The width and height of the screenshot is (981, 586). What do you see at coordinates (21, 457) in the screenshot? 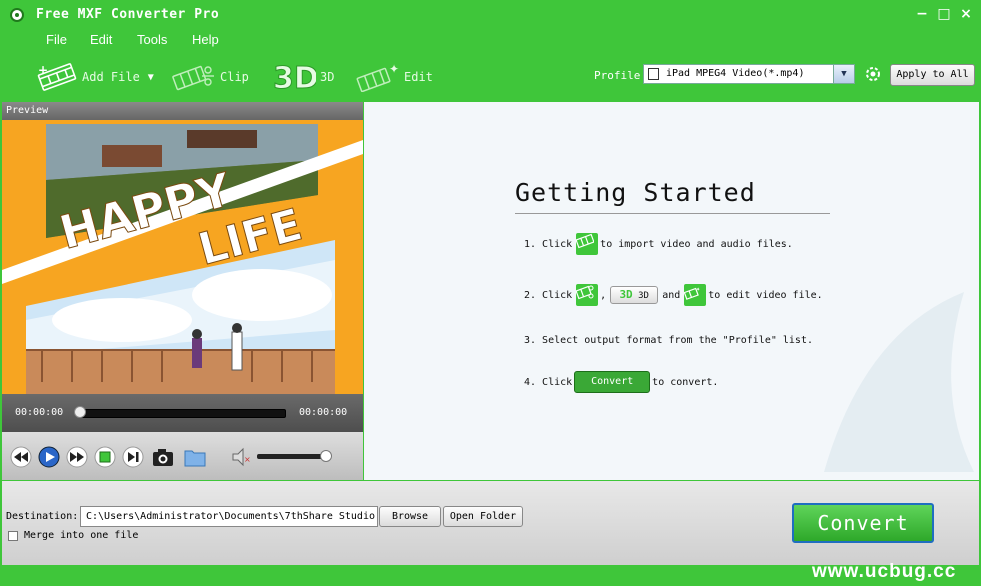
I see `rewind-icon` at bounding box center [21, 457].